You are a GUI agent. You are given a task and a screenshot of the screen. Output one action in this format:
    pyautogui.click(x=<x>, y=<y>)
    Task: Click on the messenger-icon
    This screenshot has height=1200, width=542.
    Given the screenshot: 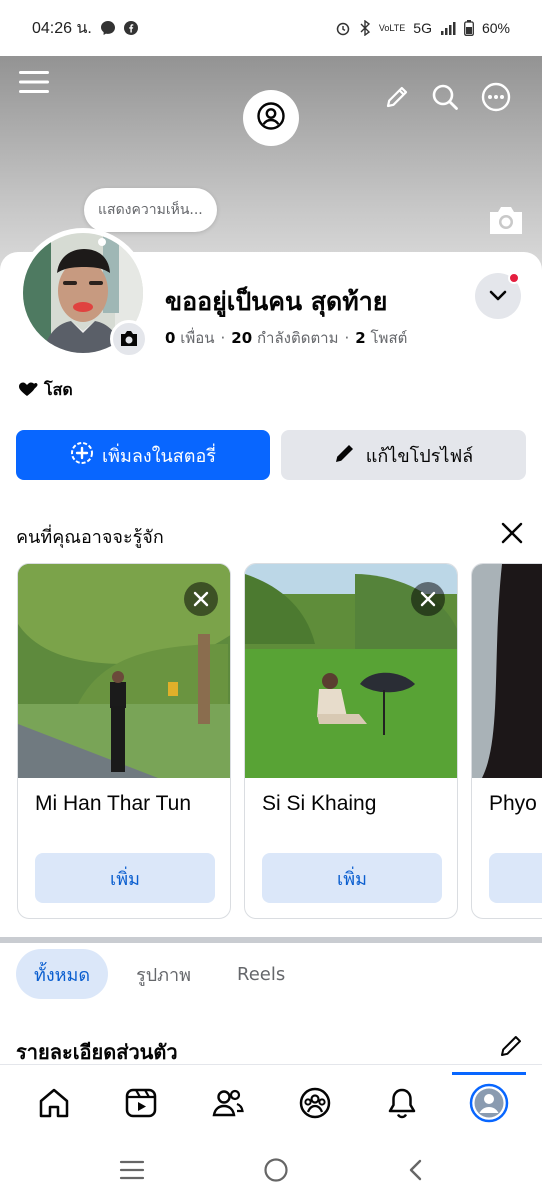 What is the action you would take?
    pyautogui.click(x=108, y=28)
    